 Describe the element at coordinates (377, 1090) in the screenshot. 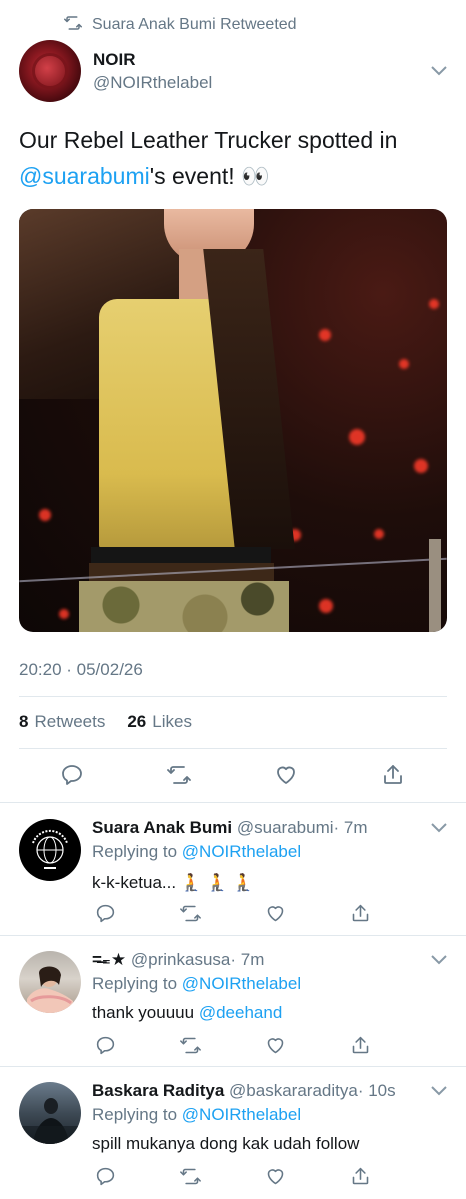

I see `reply-time: · 10s` at that location.